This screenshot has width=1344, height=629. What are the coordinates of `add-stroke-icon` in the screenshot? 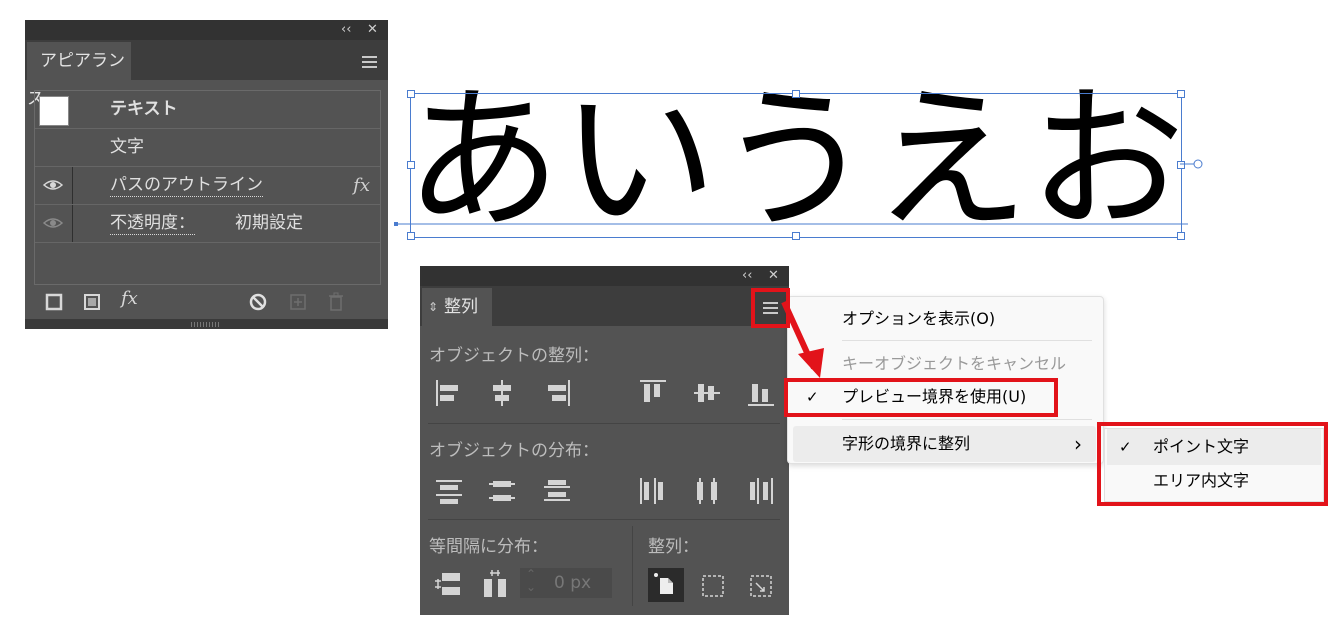 It's located at (54, 302).